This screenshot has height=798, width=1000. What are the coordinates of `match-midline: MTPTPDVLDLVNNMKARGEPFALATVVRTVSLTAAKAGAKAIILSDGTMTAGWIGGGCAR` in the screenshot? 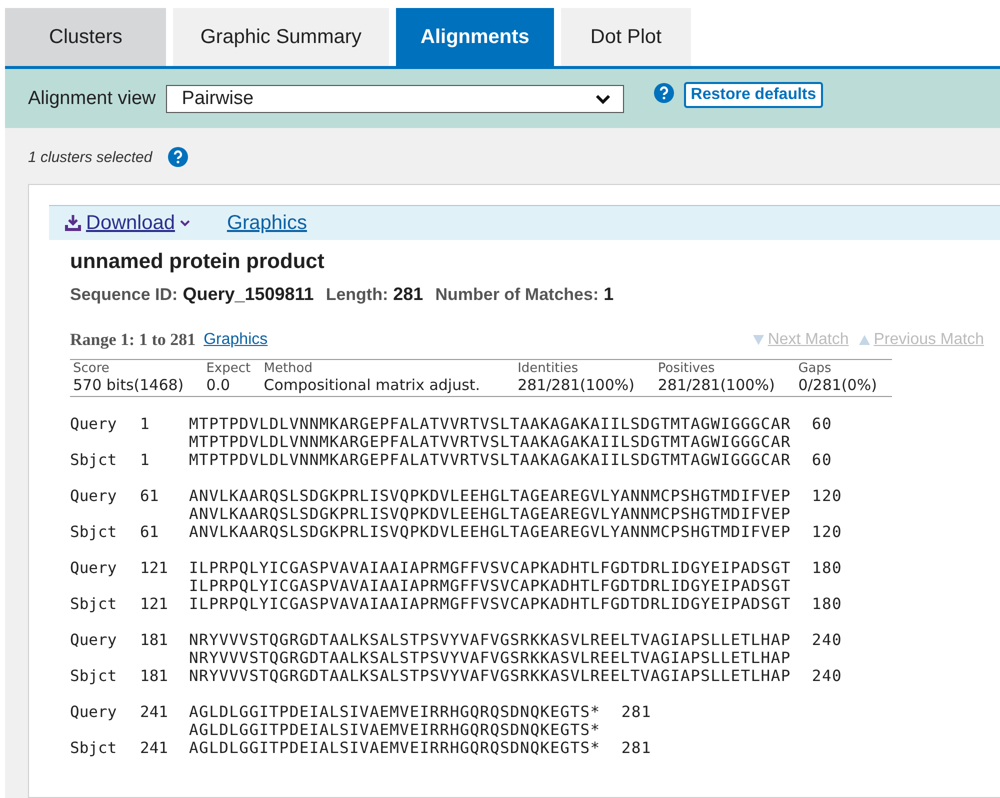 It's located at (490, 442).